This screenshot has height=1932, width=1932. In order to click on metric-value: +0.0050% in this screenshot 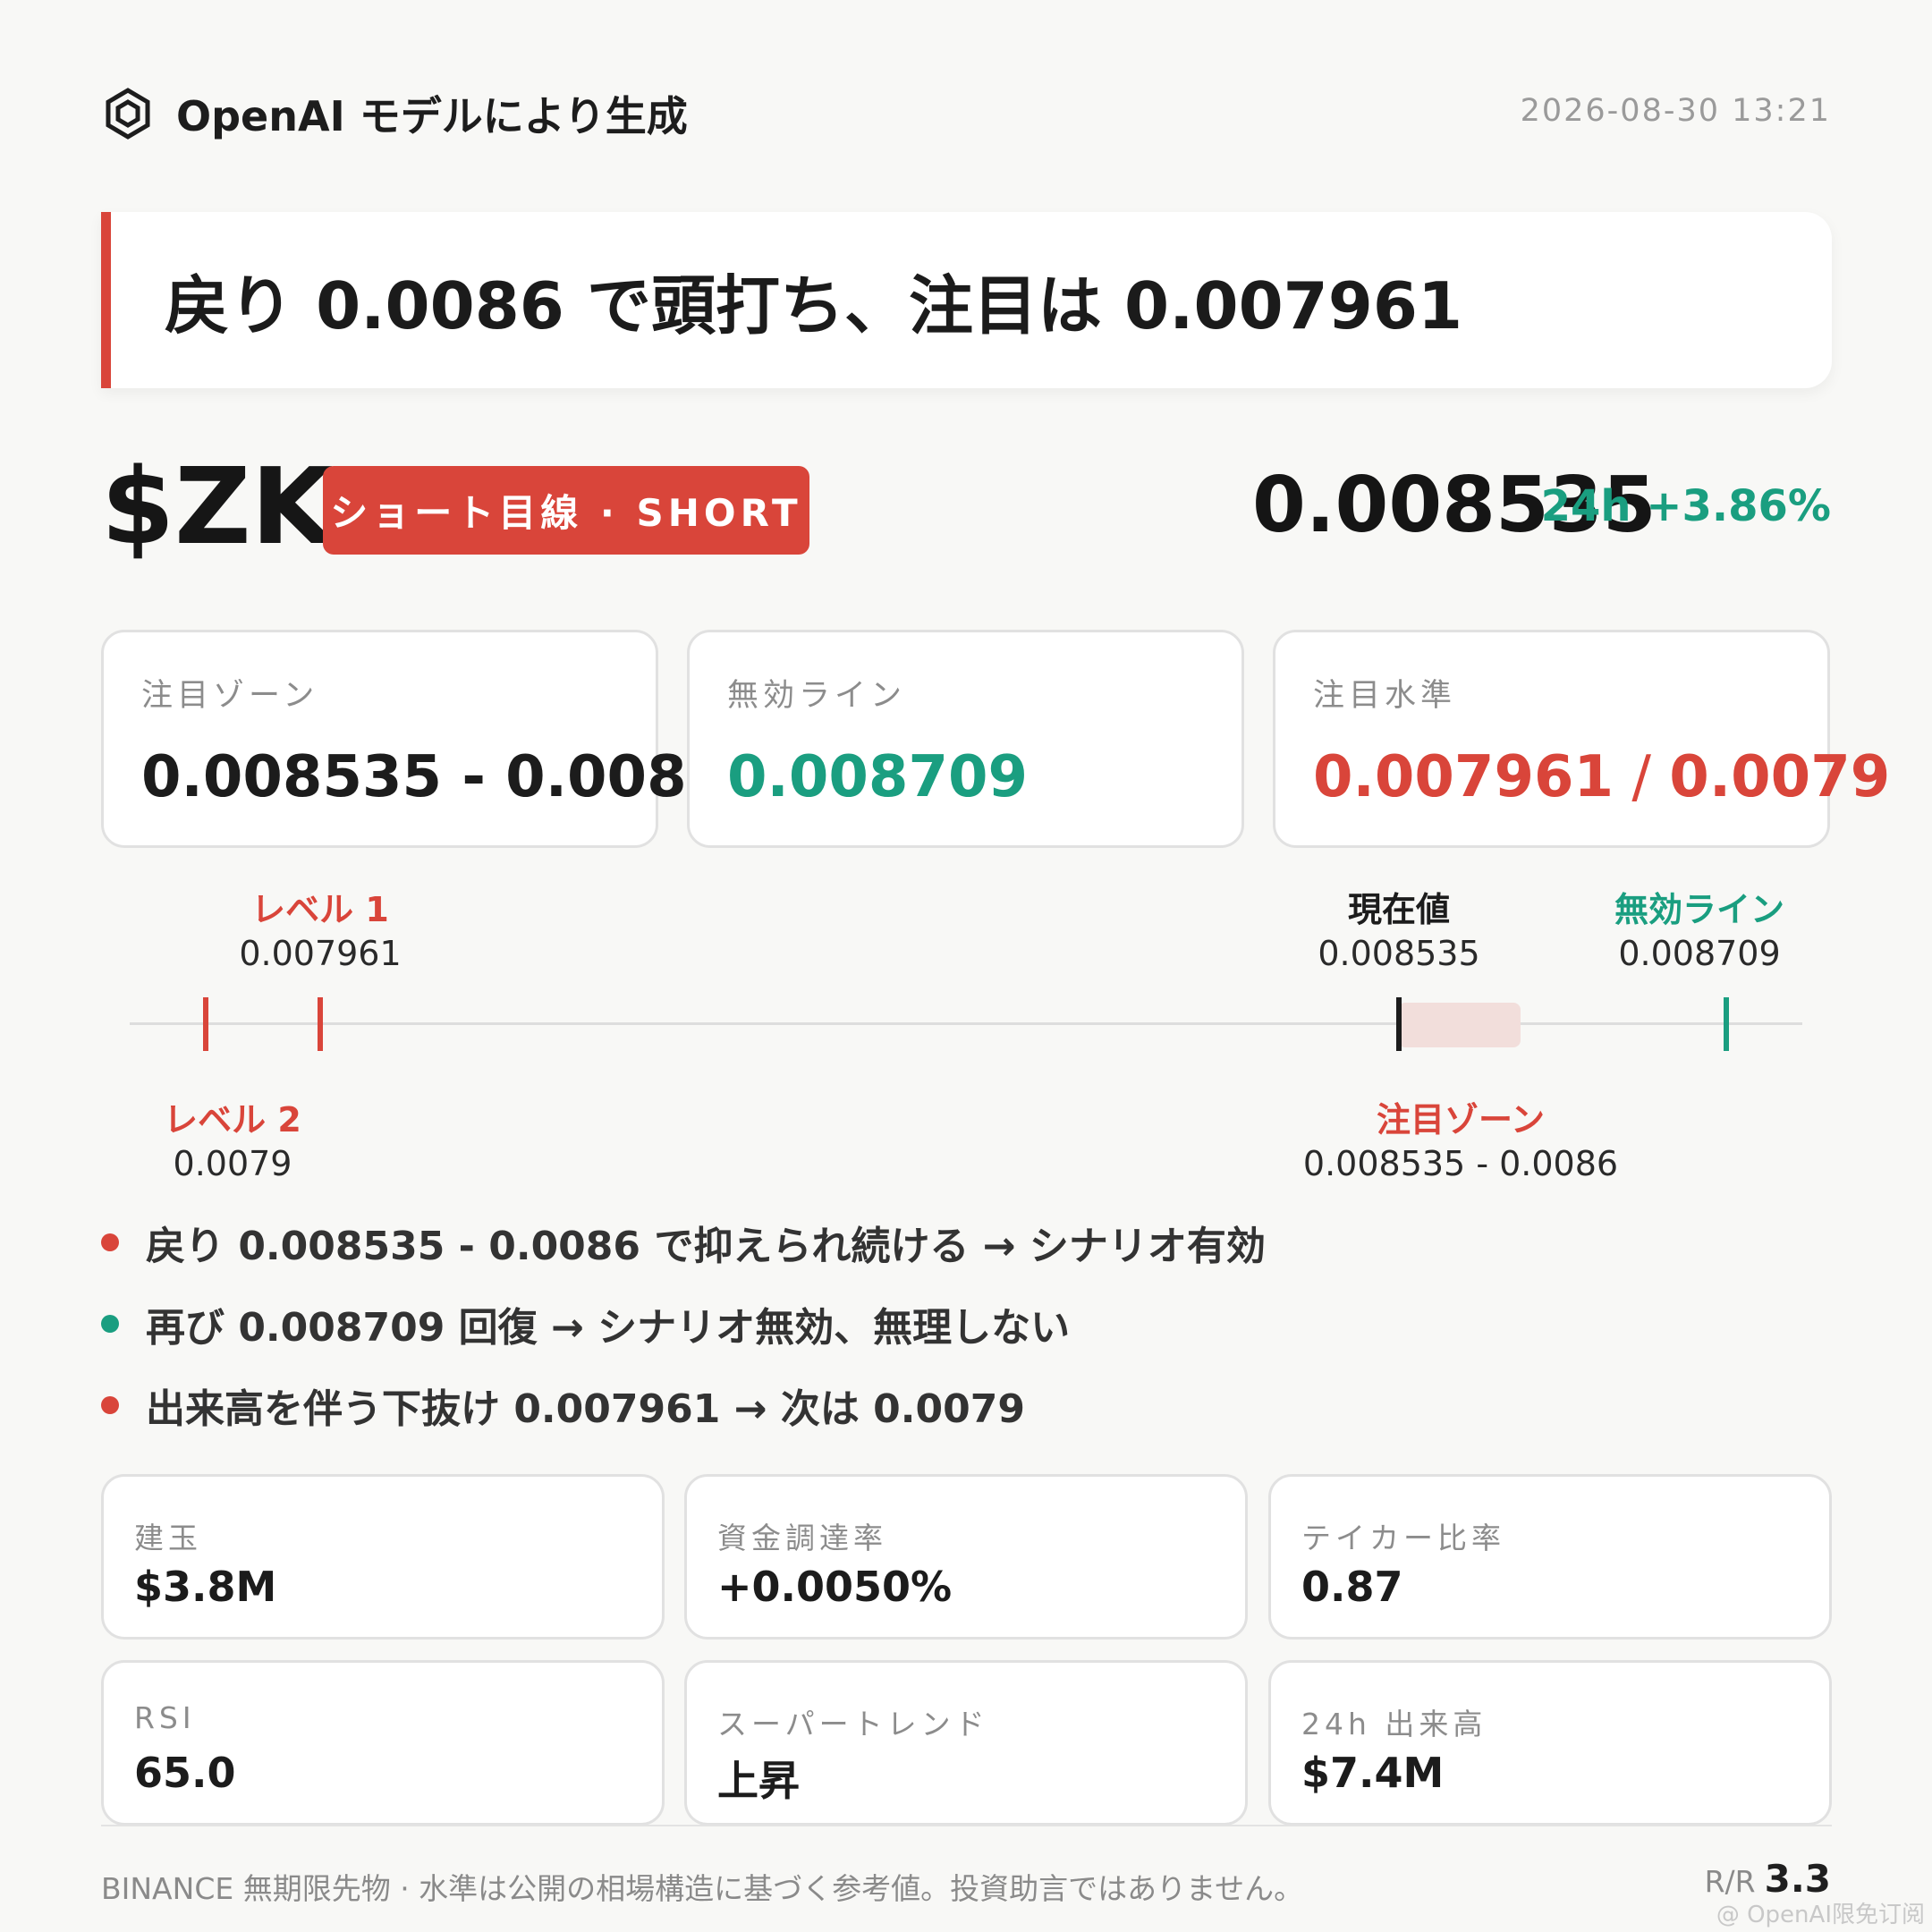, I will do `click(835, 1587)`.